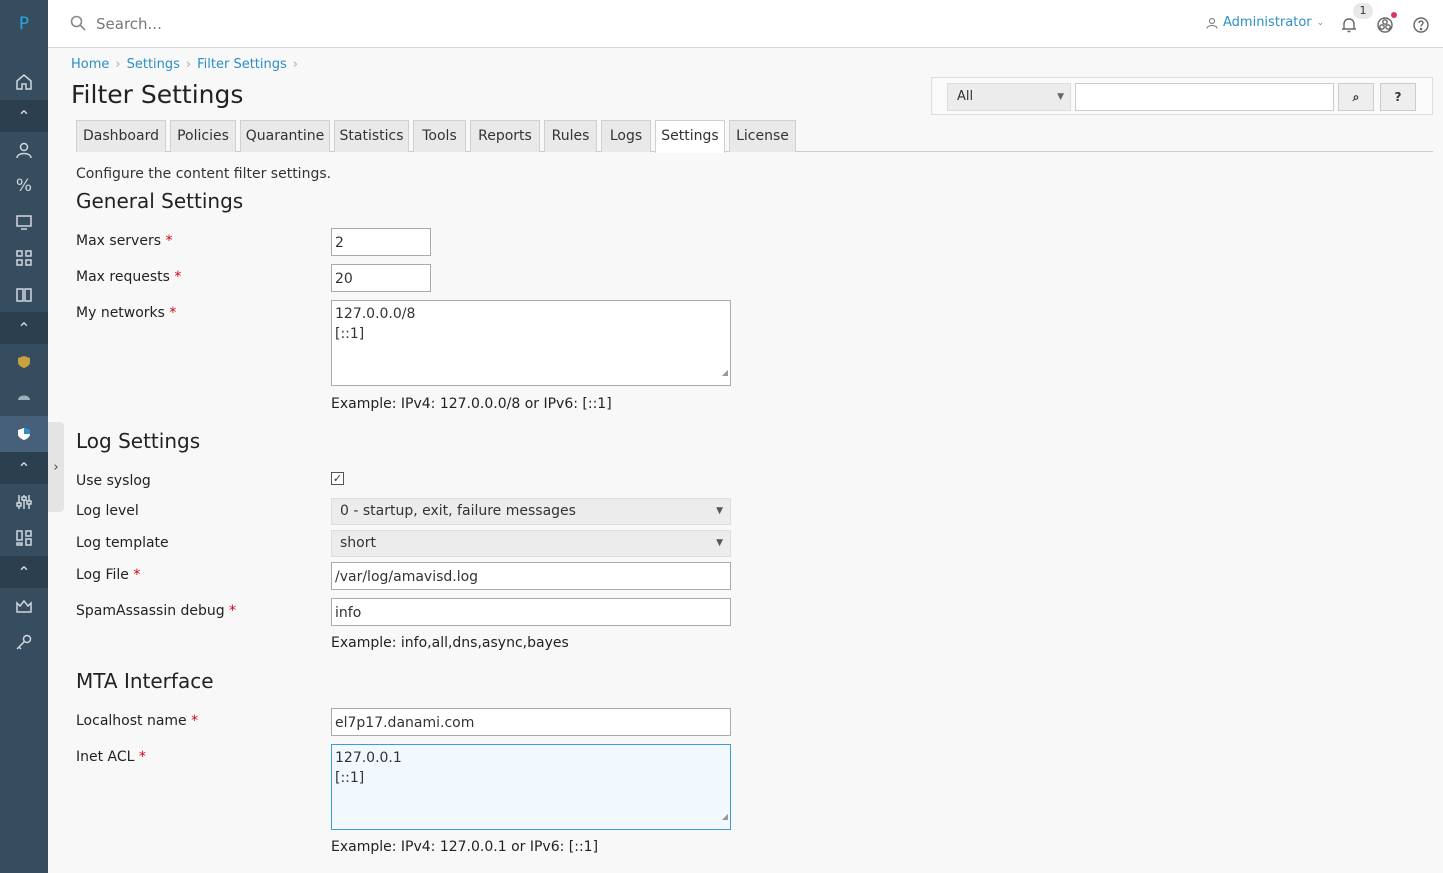 The image size is (1443, 873). Describe the element at coordinates (531, 787) in the screenshot. I see `inet-acl-textarea: 127.0.0.1 [::1] ◢` at that location.